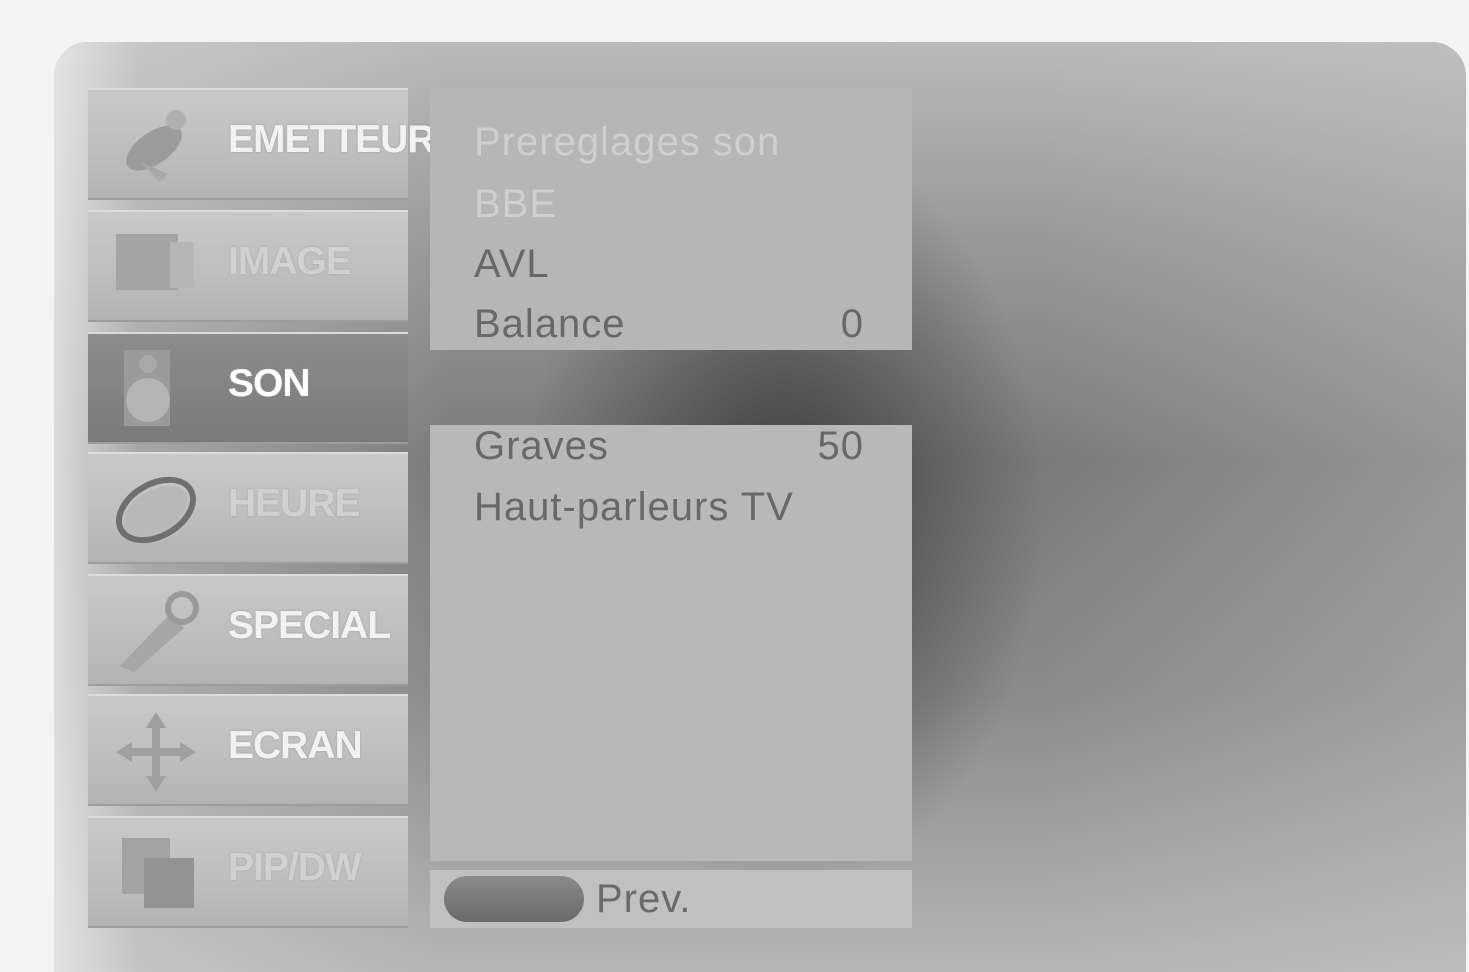  What do you see at coordinates (669, 324) in the screenshot?
I see `submenu-item-balance: Balance 0` at bounding box center [669, 324].